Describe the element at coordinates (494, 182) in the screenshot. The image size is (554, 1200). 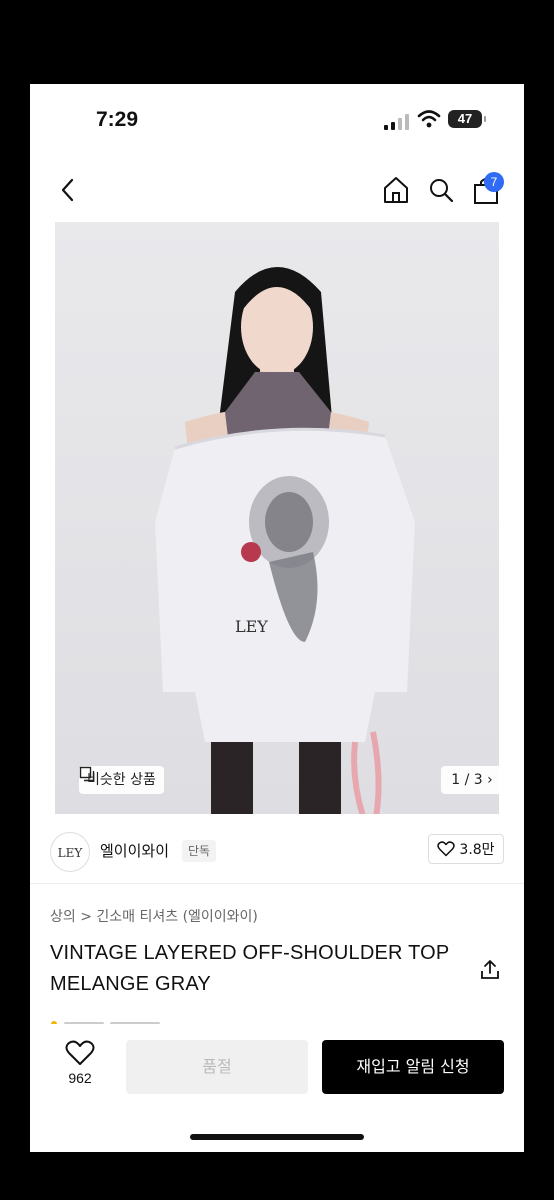
I see `cart-count-badge: 7` at that location.